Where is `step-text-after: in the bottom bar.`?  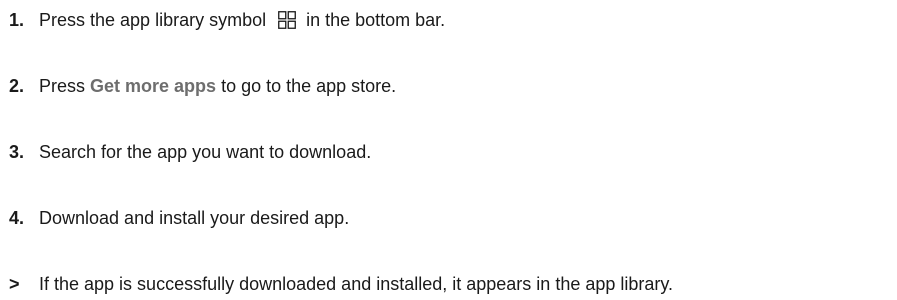 step-text-after: in the bottom bar. is located at coordinates (376, 20).